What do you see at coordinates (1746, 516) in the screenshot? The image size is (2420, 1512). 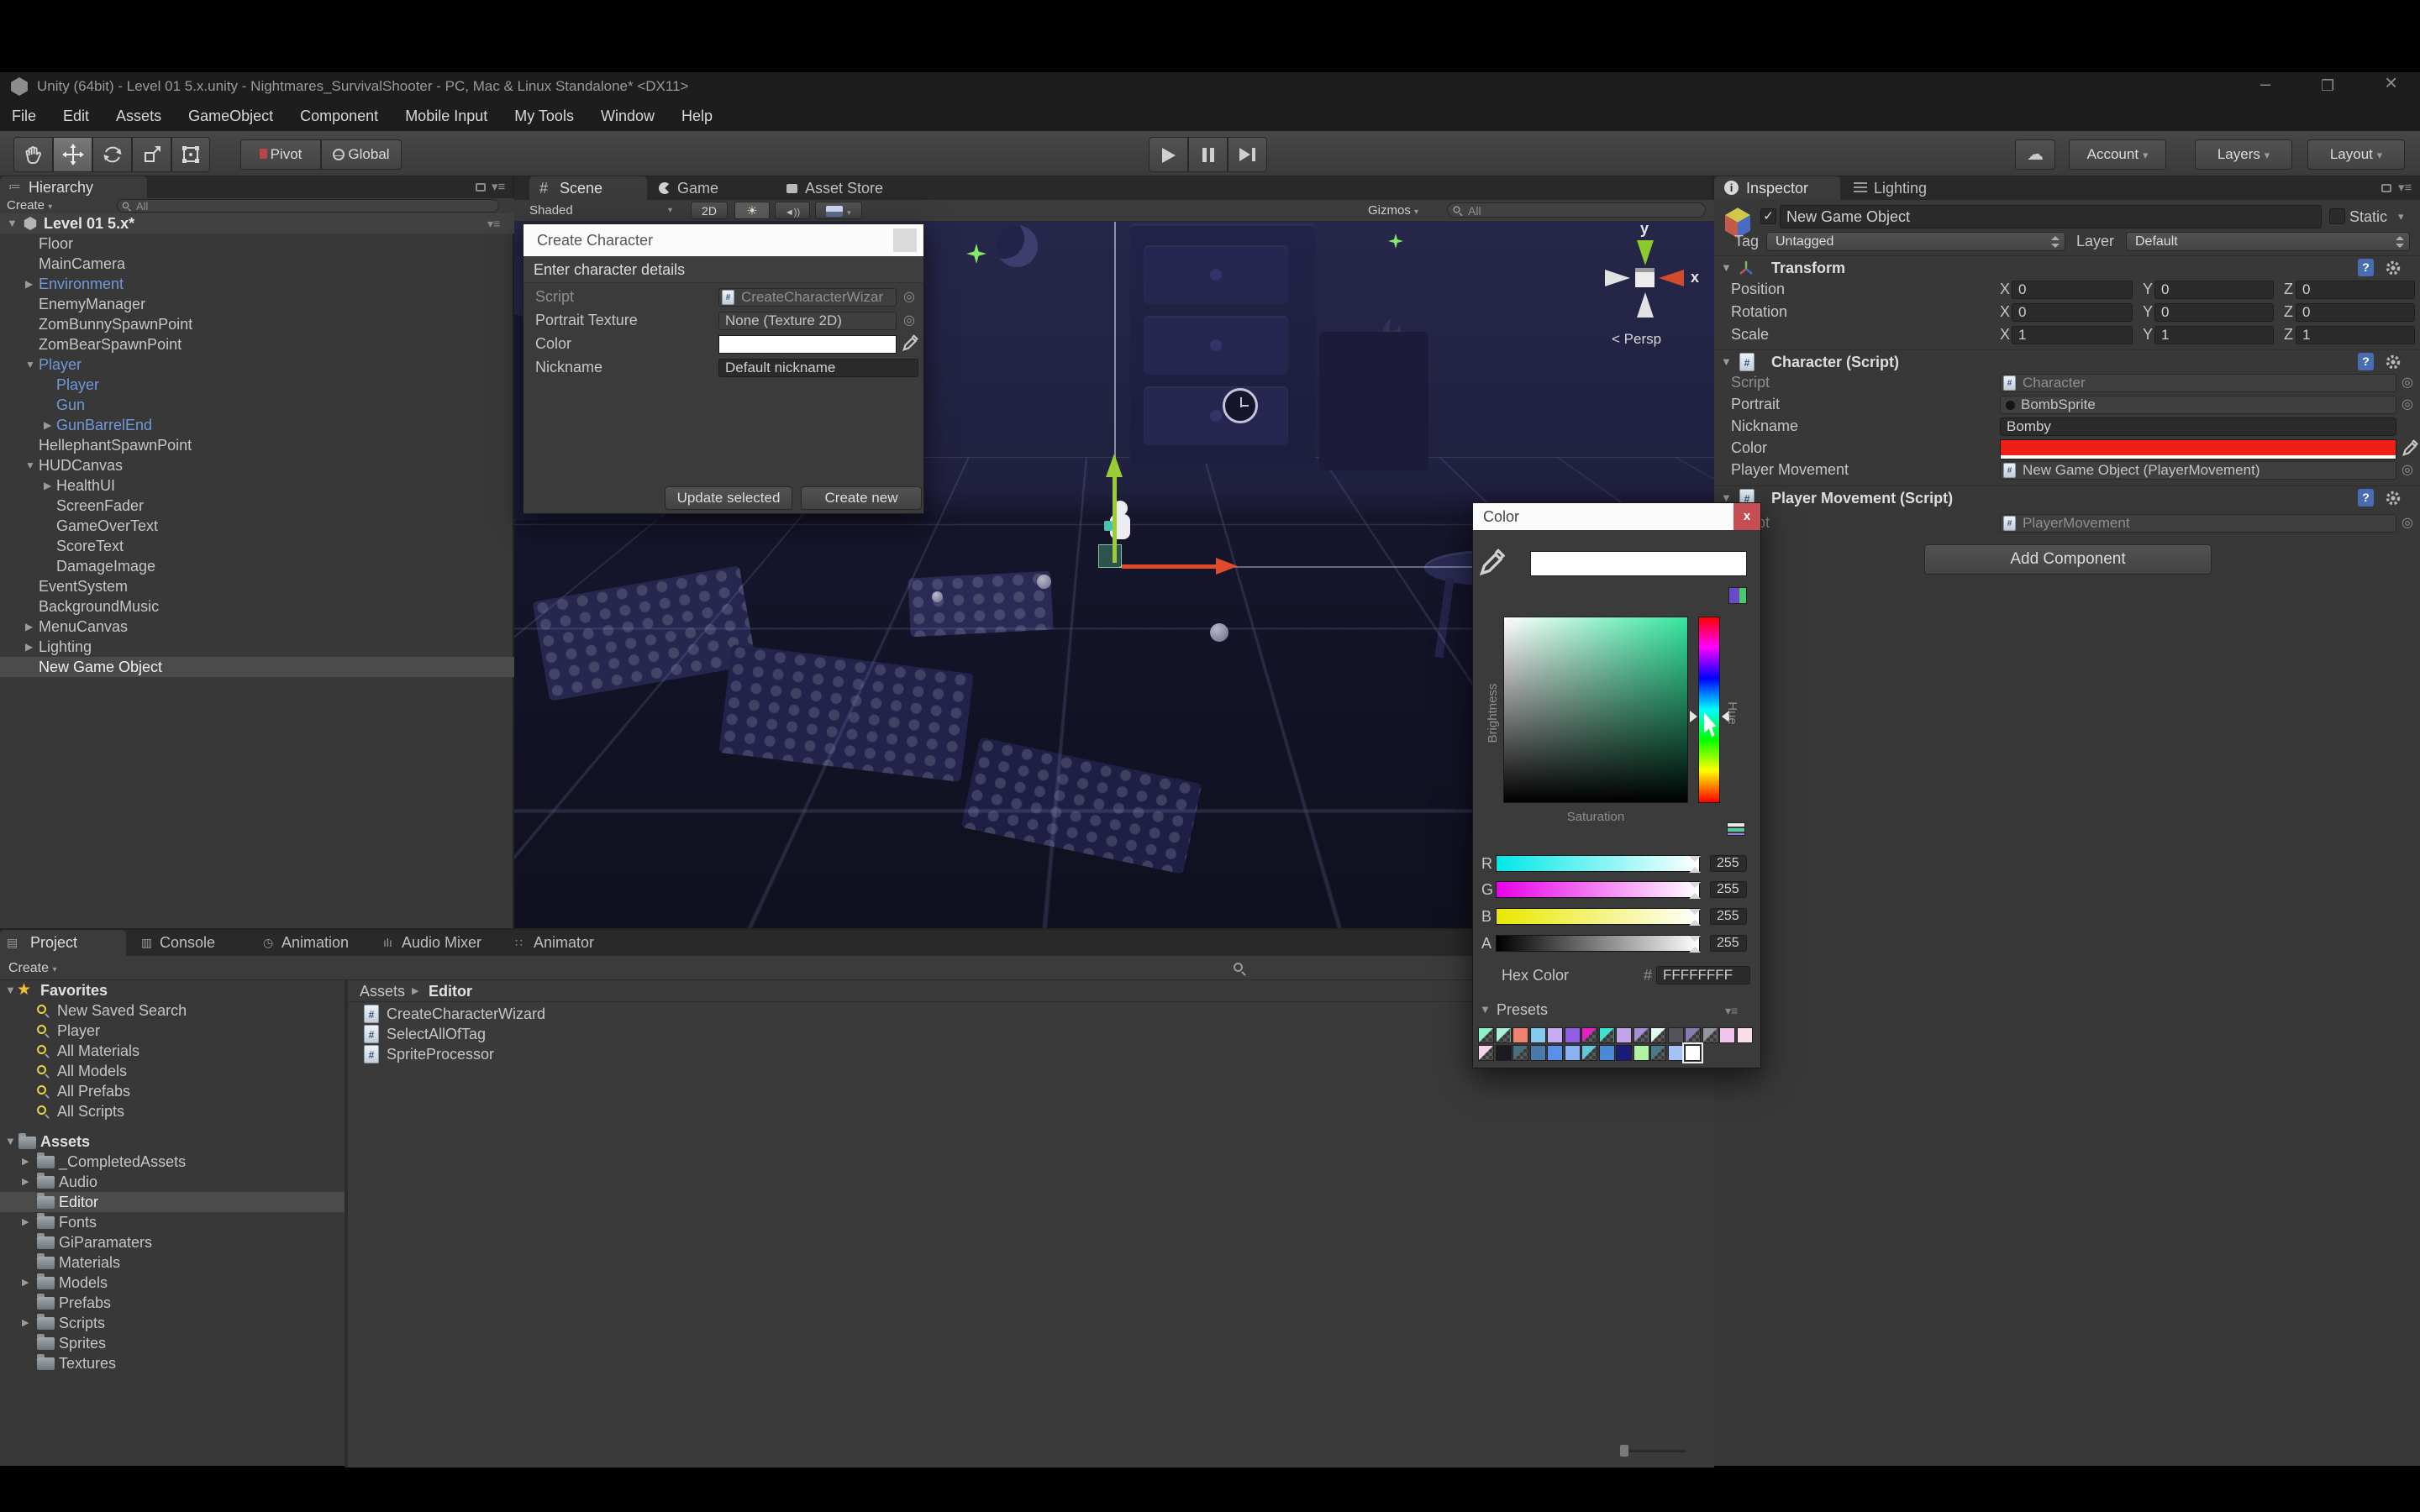 I see `picker-close-button: x` at bounding box center [1746, 516].